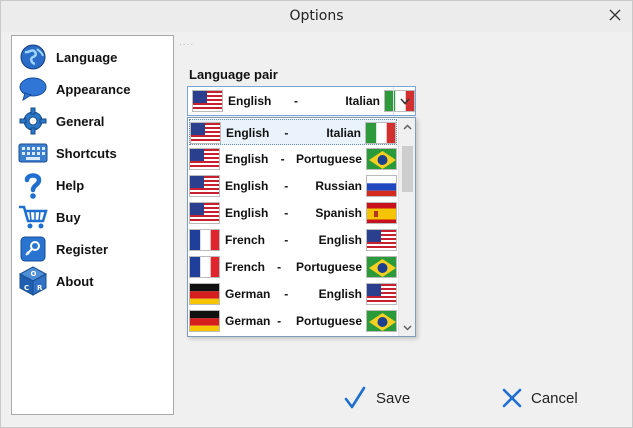  Describe the element at coordinates (70, 185) in the screenshot. I see `sidebar-item-label: Help` at that location.